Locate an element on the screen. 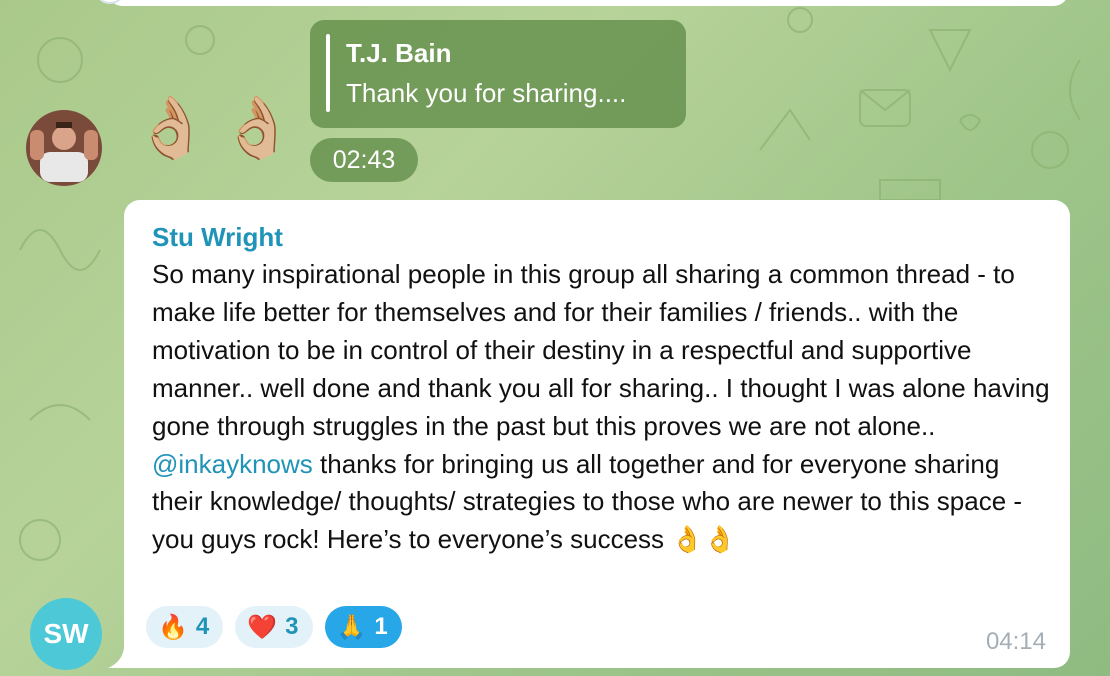 The image size is (1110, 676). reaction-heart: ❤️ 3 is located at coordinates (274, 627).